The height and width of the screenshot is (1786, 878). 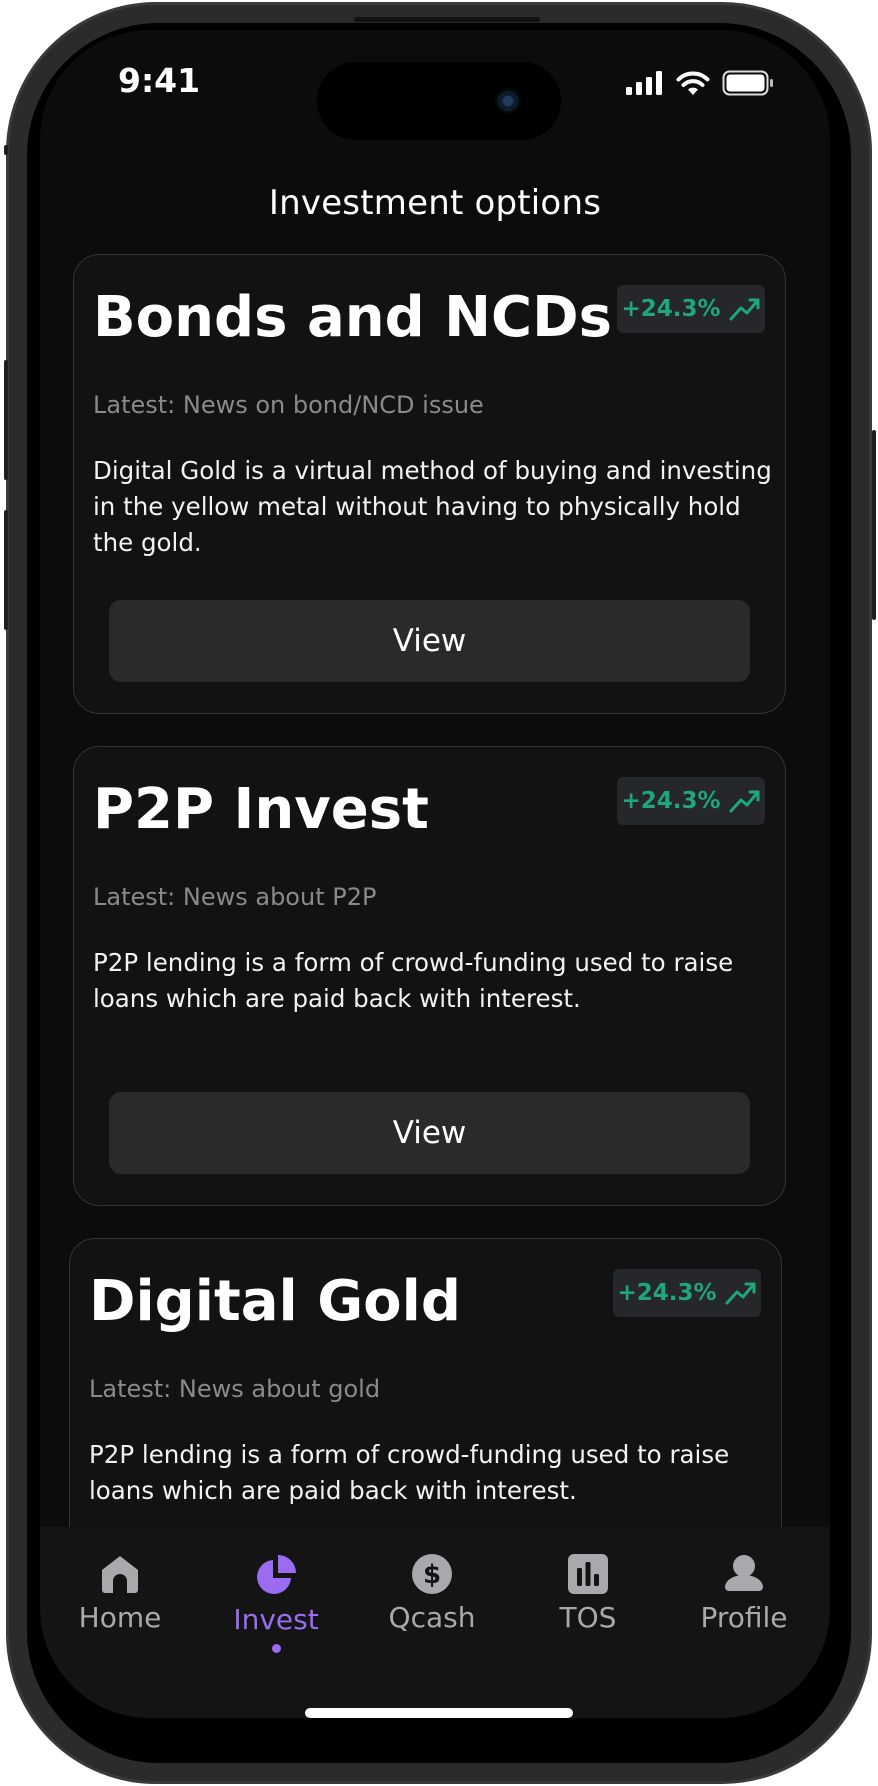 I want to click on dynamic-island, so click(x=439, y=101).